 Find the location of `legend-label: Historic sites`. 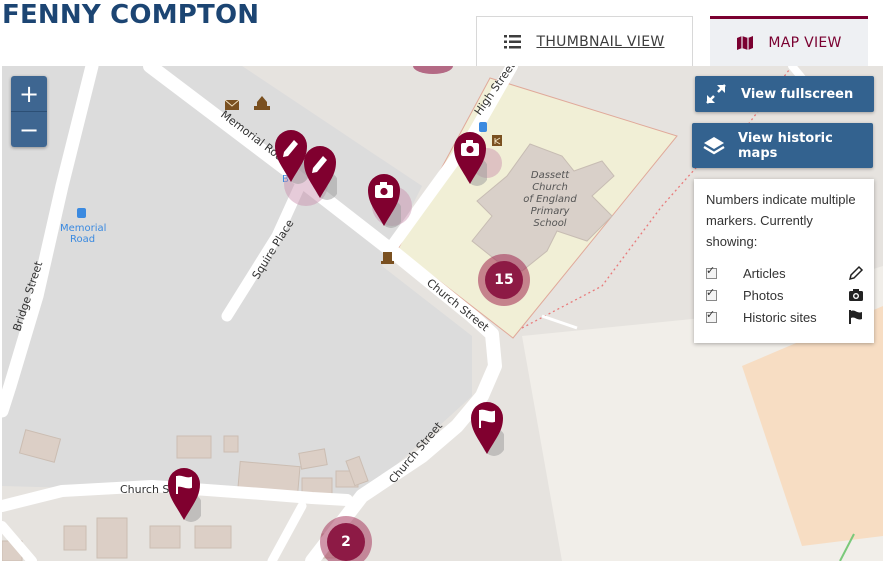

legend-label: Historic sites is located at coordinates (780, 317).